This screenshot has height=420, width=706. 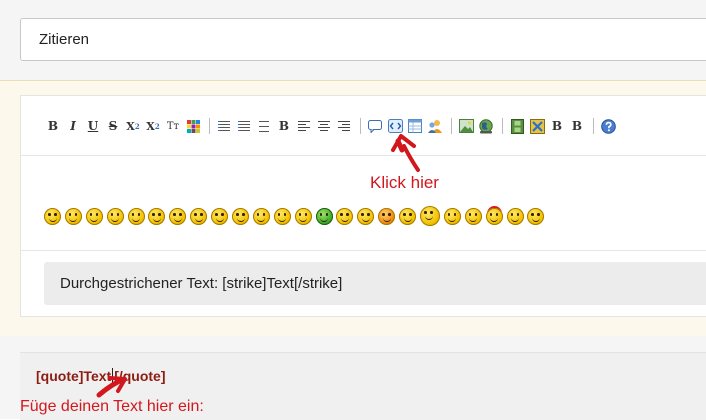 What do you see at coordinates (136, 216) in the screenshot?
I see `happy-smiley-icon` at bounding box center [136, 216].